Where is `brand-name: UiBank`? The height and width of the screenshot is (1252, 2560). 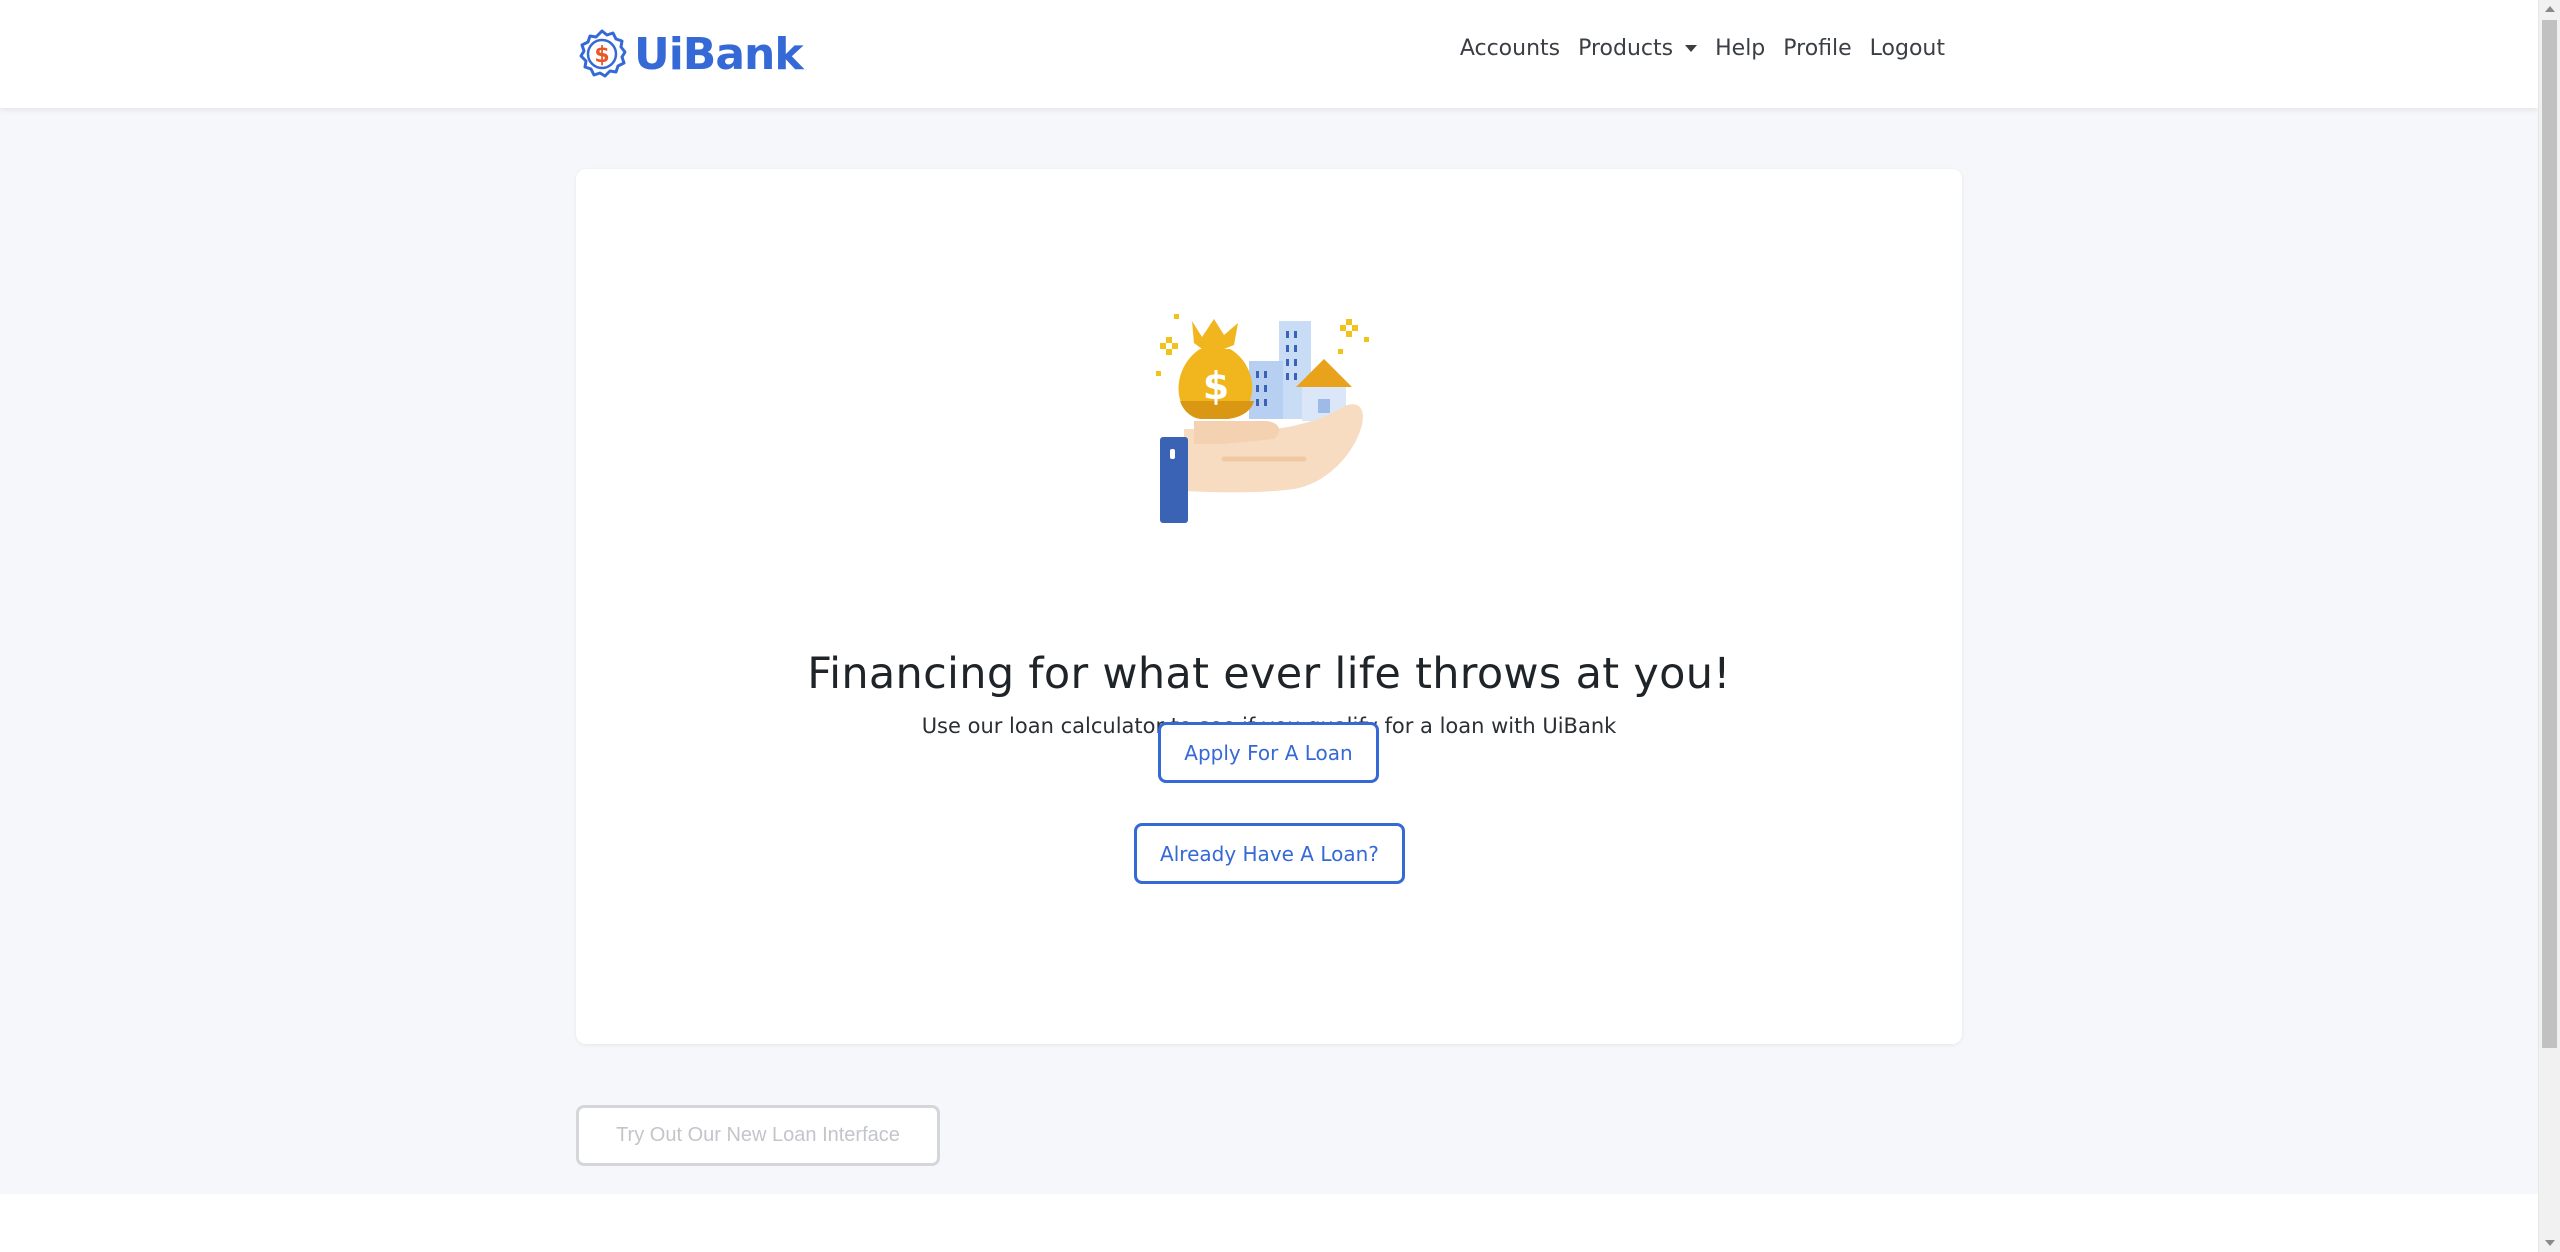 brand-name: UiBank is located at coordinates (719, 54).